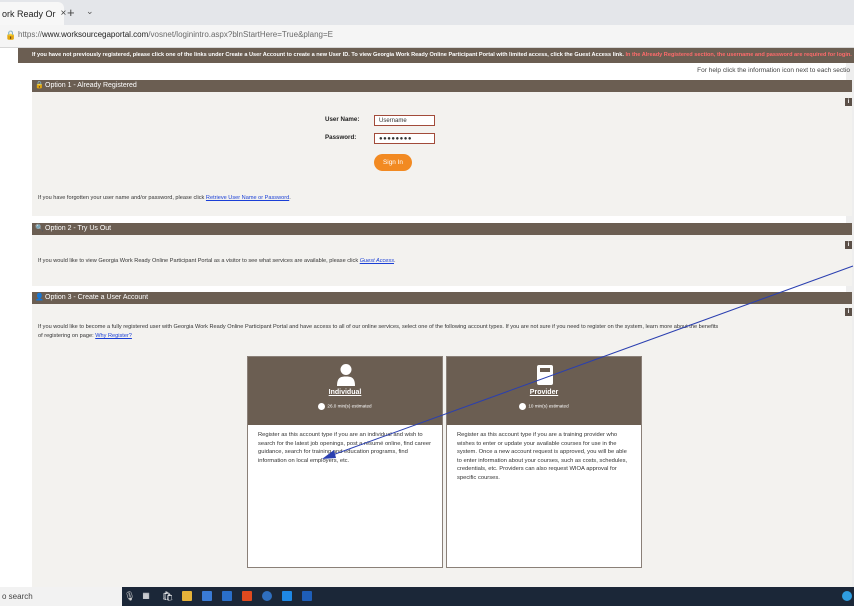  What do you see at coordinates (287, 596) in the screenshot?
I see `outlook-app-icon` at bounding box center [287, 596].